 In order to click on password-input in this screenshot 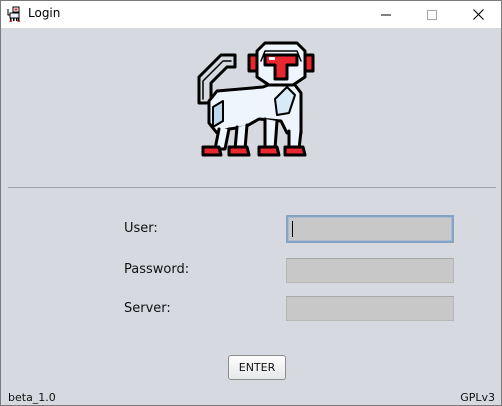, I will do `click(370, 270)`.